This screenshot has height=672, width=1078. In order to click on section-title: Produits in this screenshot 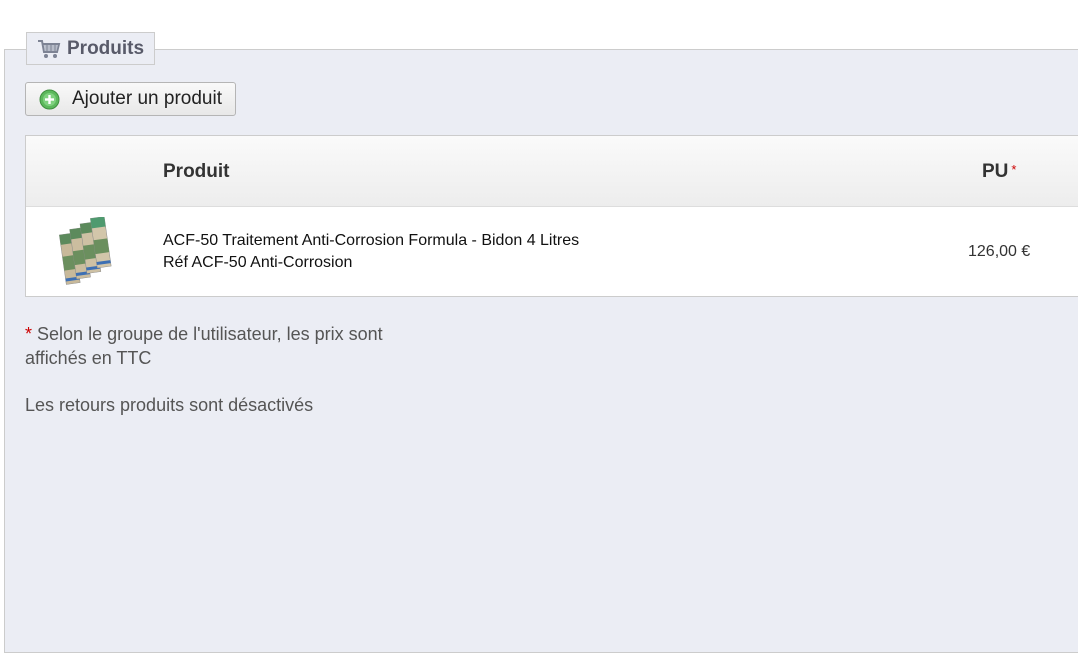, I will do `click(106, 48)`.